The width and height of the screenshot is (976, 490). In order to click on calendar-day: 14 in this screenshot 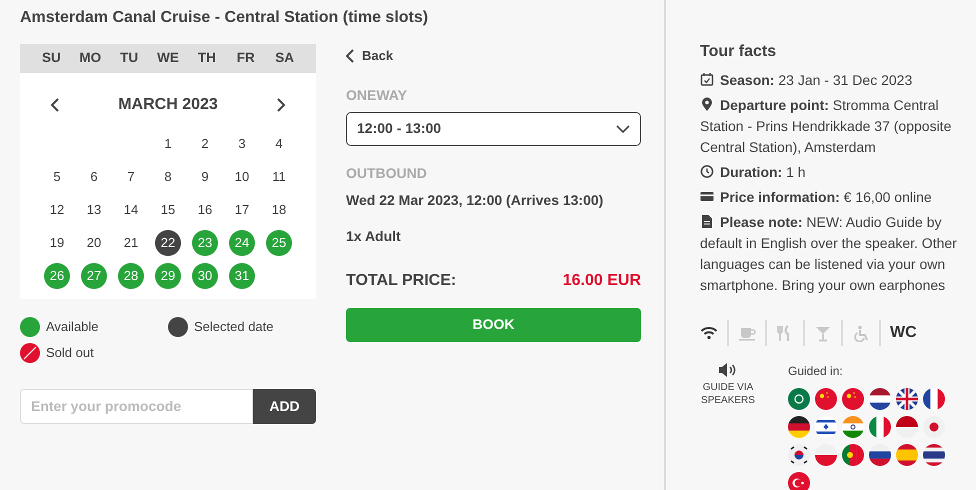, I will do `click(131, 210)`.